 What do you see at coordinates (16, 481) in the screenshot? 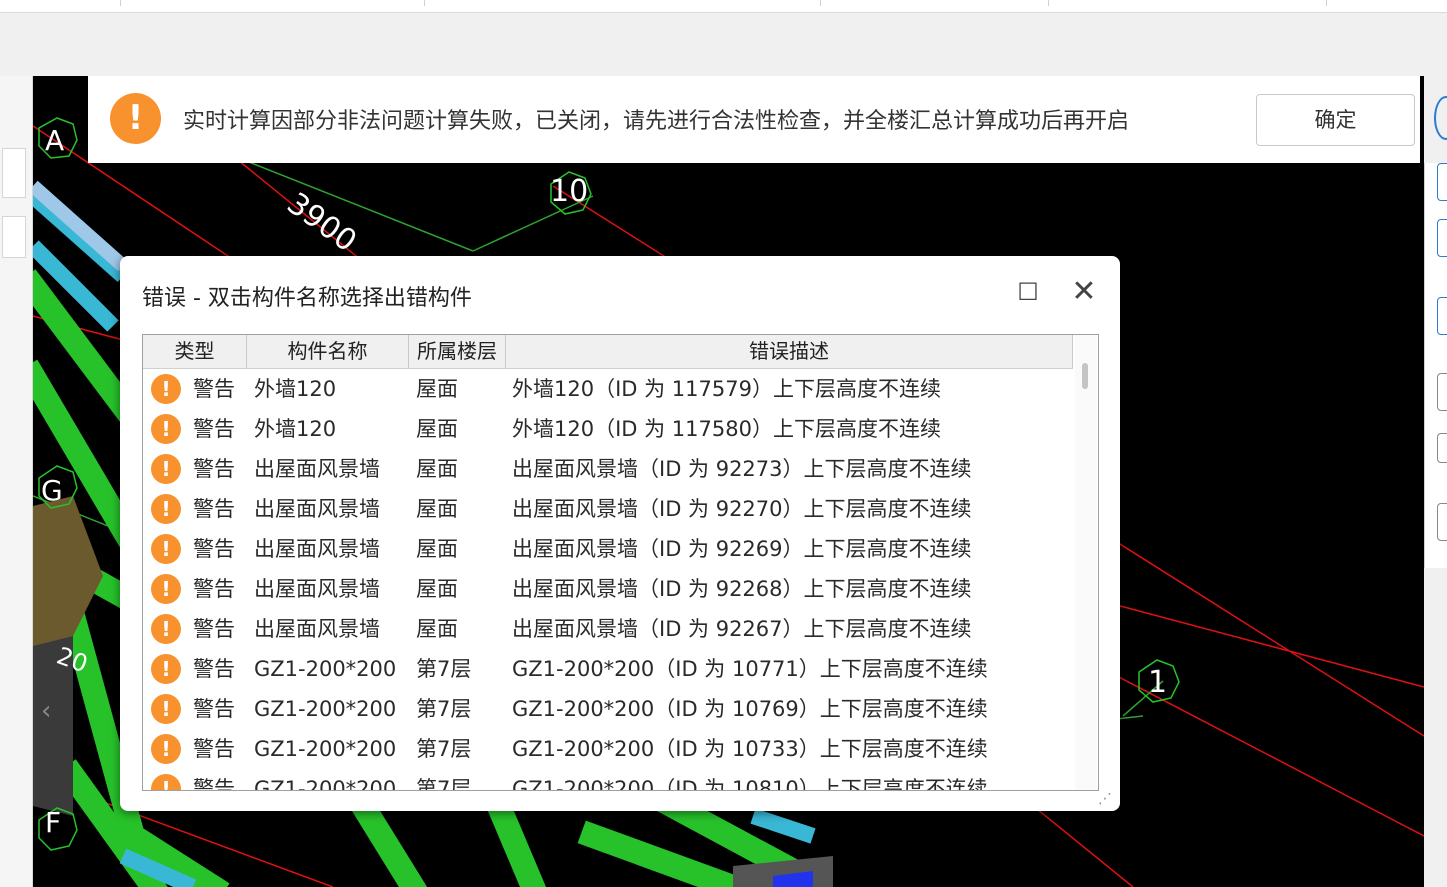
I see `left-side-panel` at bounding box center [16, 481].